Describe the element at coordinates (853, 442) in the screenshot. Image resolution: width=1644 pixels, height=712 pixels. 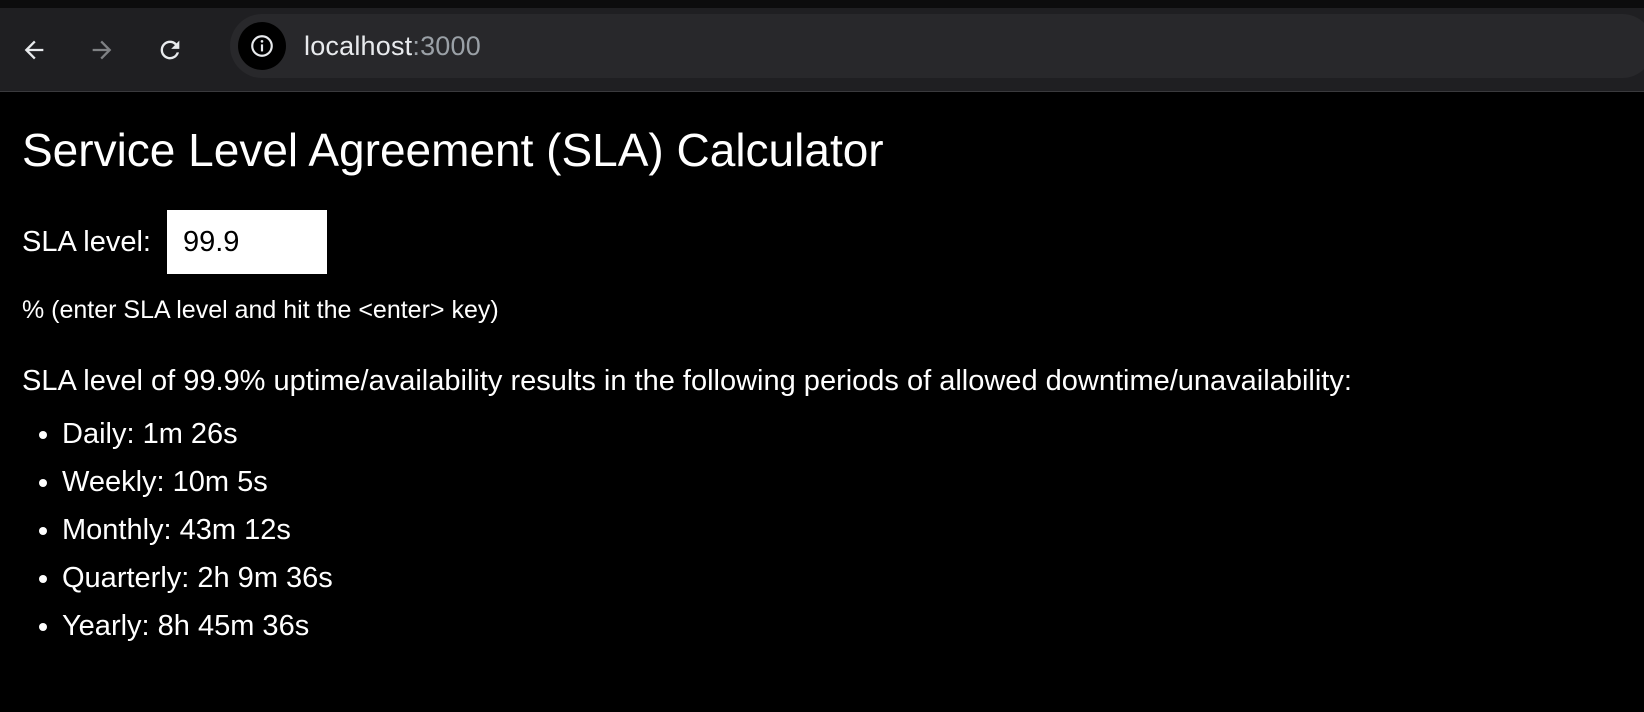
I see `period-daily: Daily: 1m 26s` at that location.